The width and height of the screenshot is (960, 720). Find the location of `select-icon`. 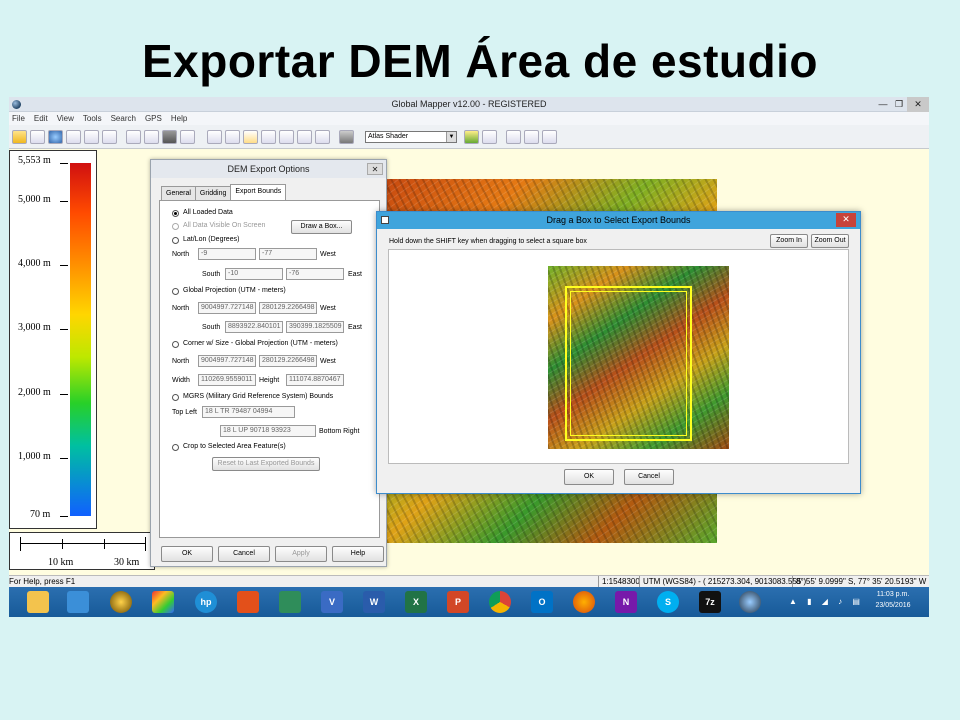

select-icon is located at coordinates (214, 137).